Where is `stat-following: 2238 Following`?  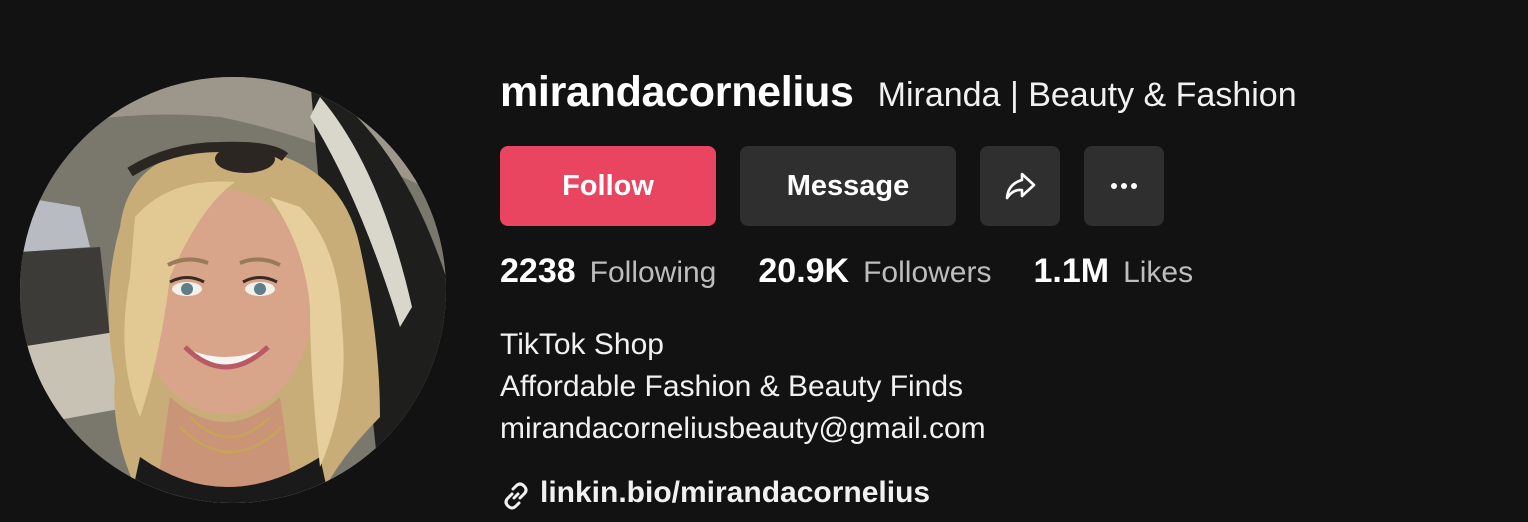 stat-following: 2238 Following is located at coordinates (608, 271).